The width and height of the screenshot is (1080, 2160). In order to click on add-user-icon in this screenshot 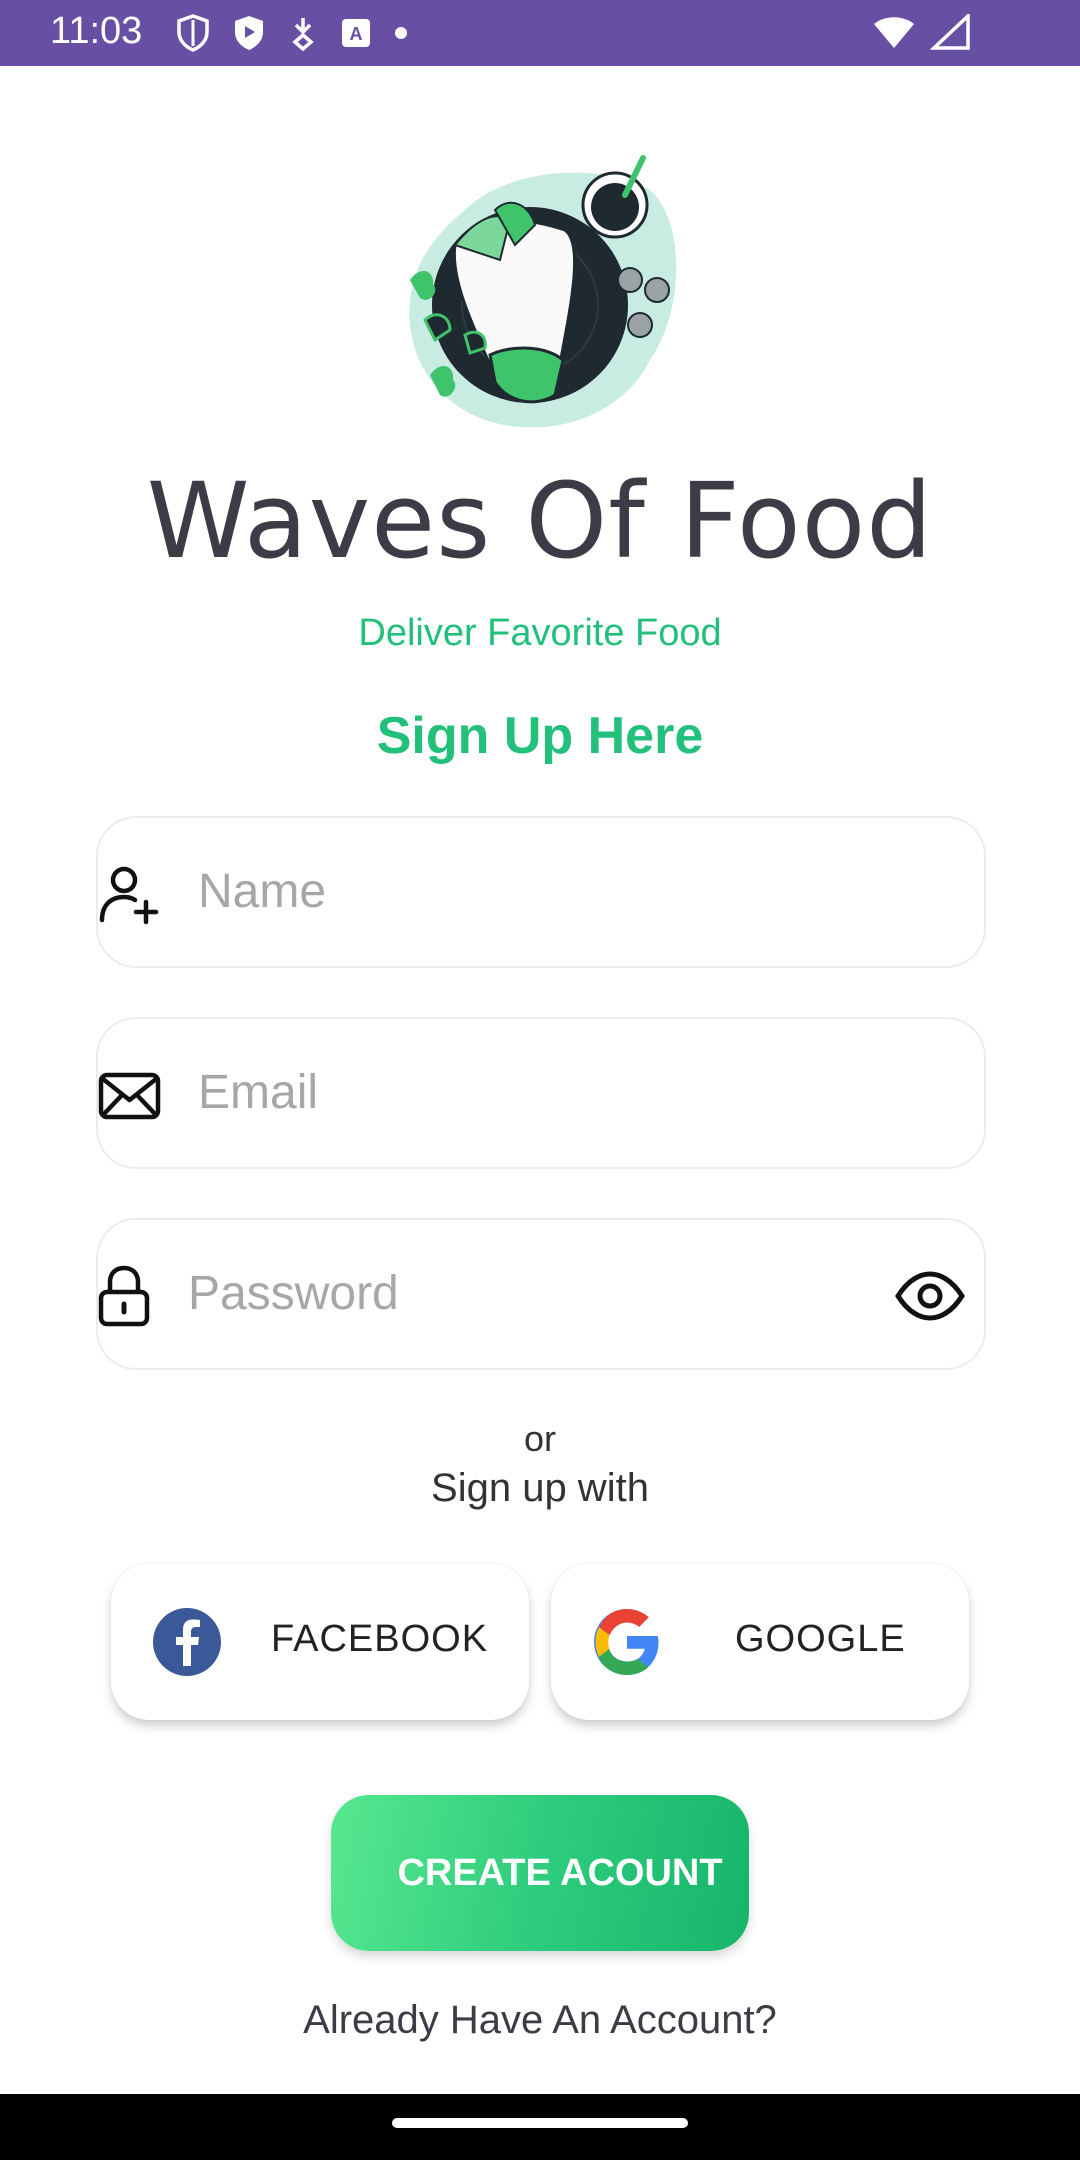, I will do `click(130, 894)`.